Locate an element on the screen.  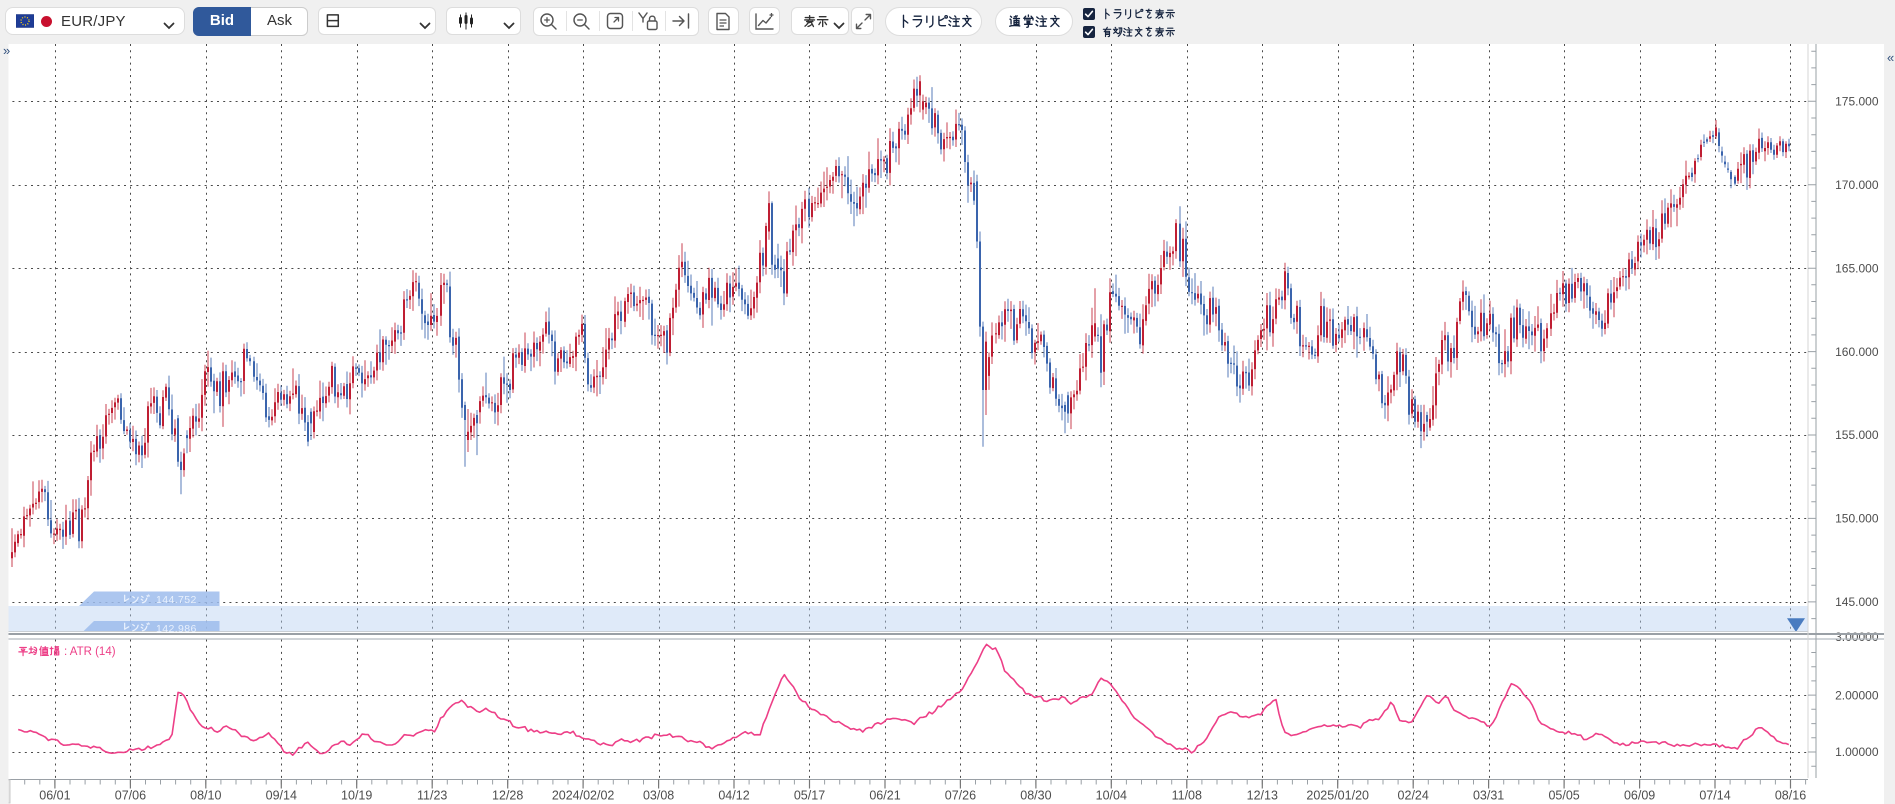
svg-text: 08/30 is located at coordinates (1035, 796).